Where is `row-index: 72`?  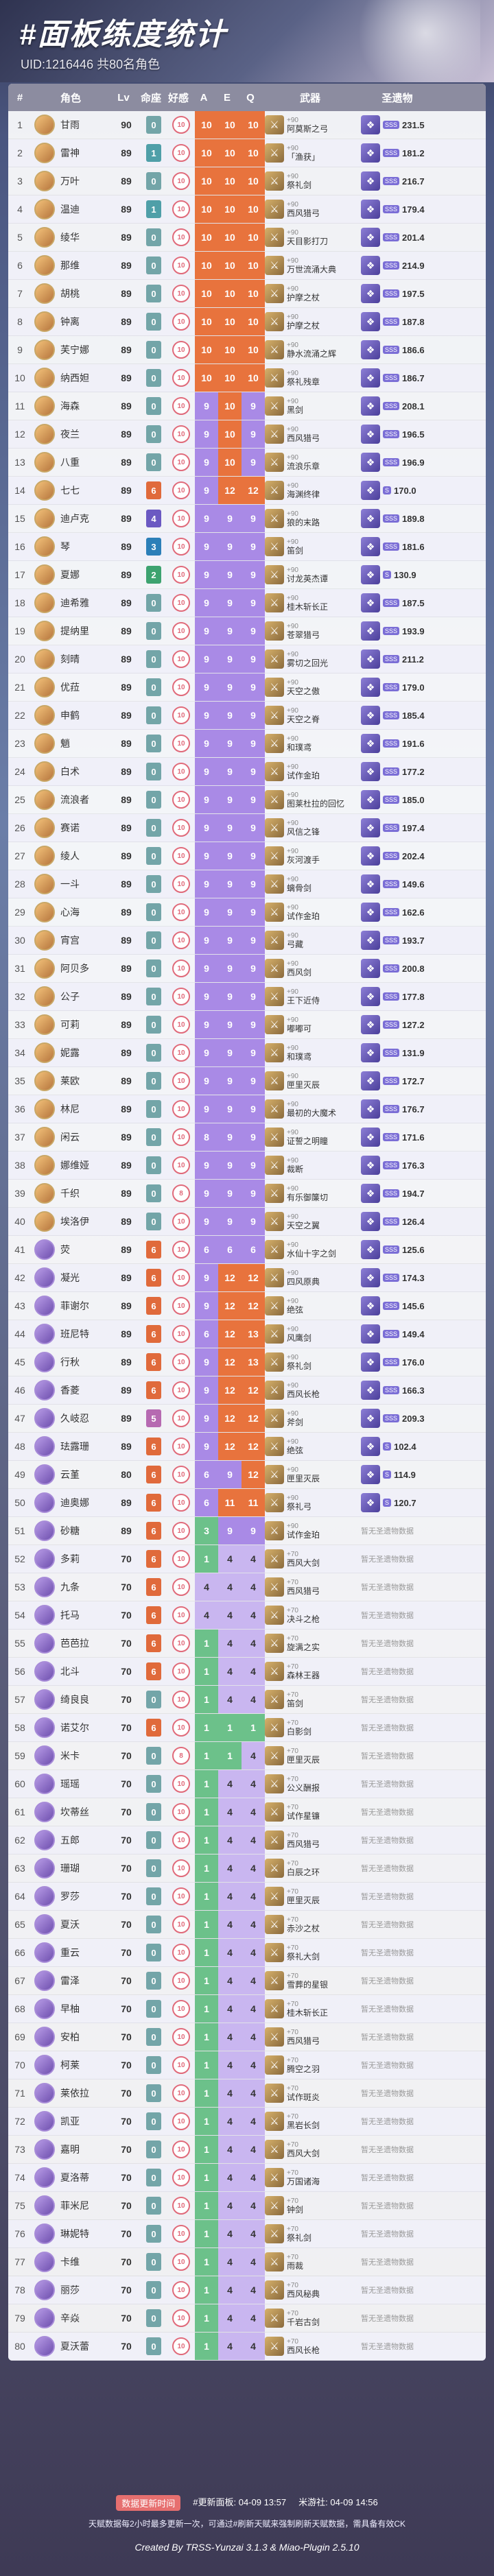
row-index: 72 is located at coordinates (19, 2121).